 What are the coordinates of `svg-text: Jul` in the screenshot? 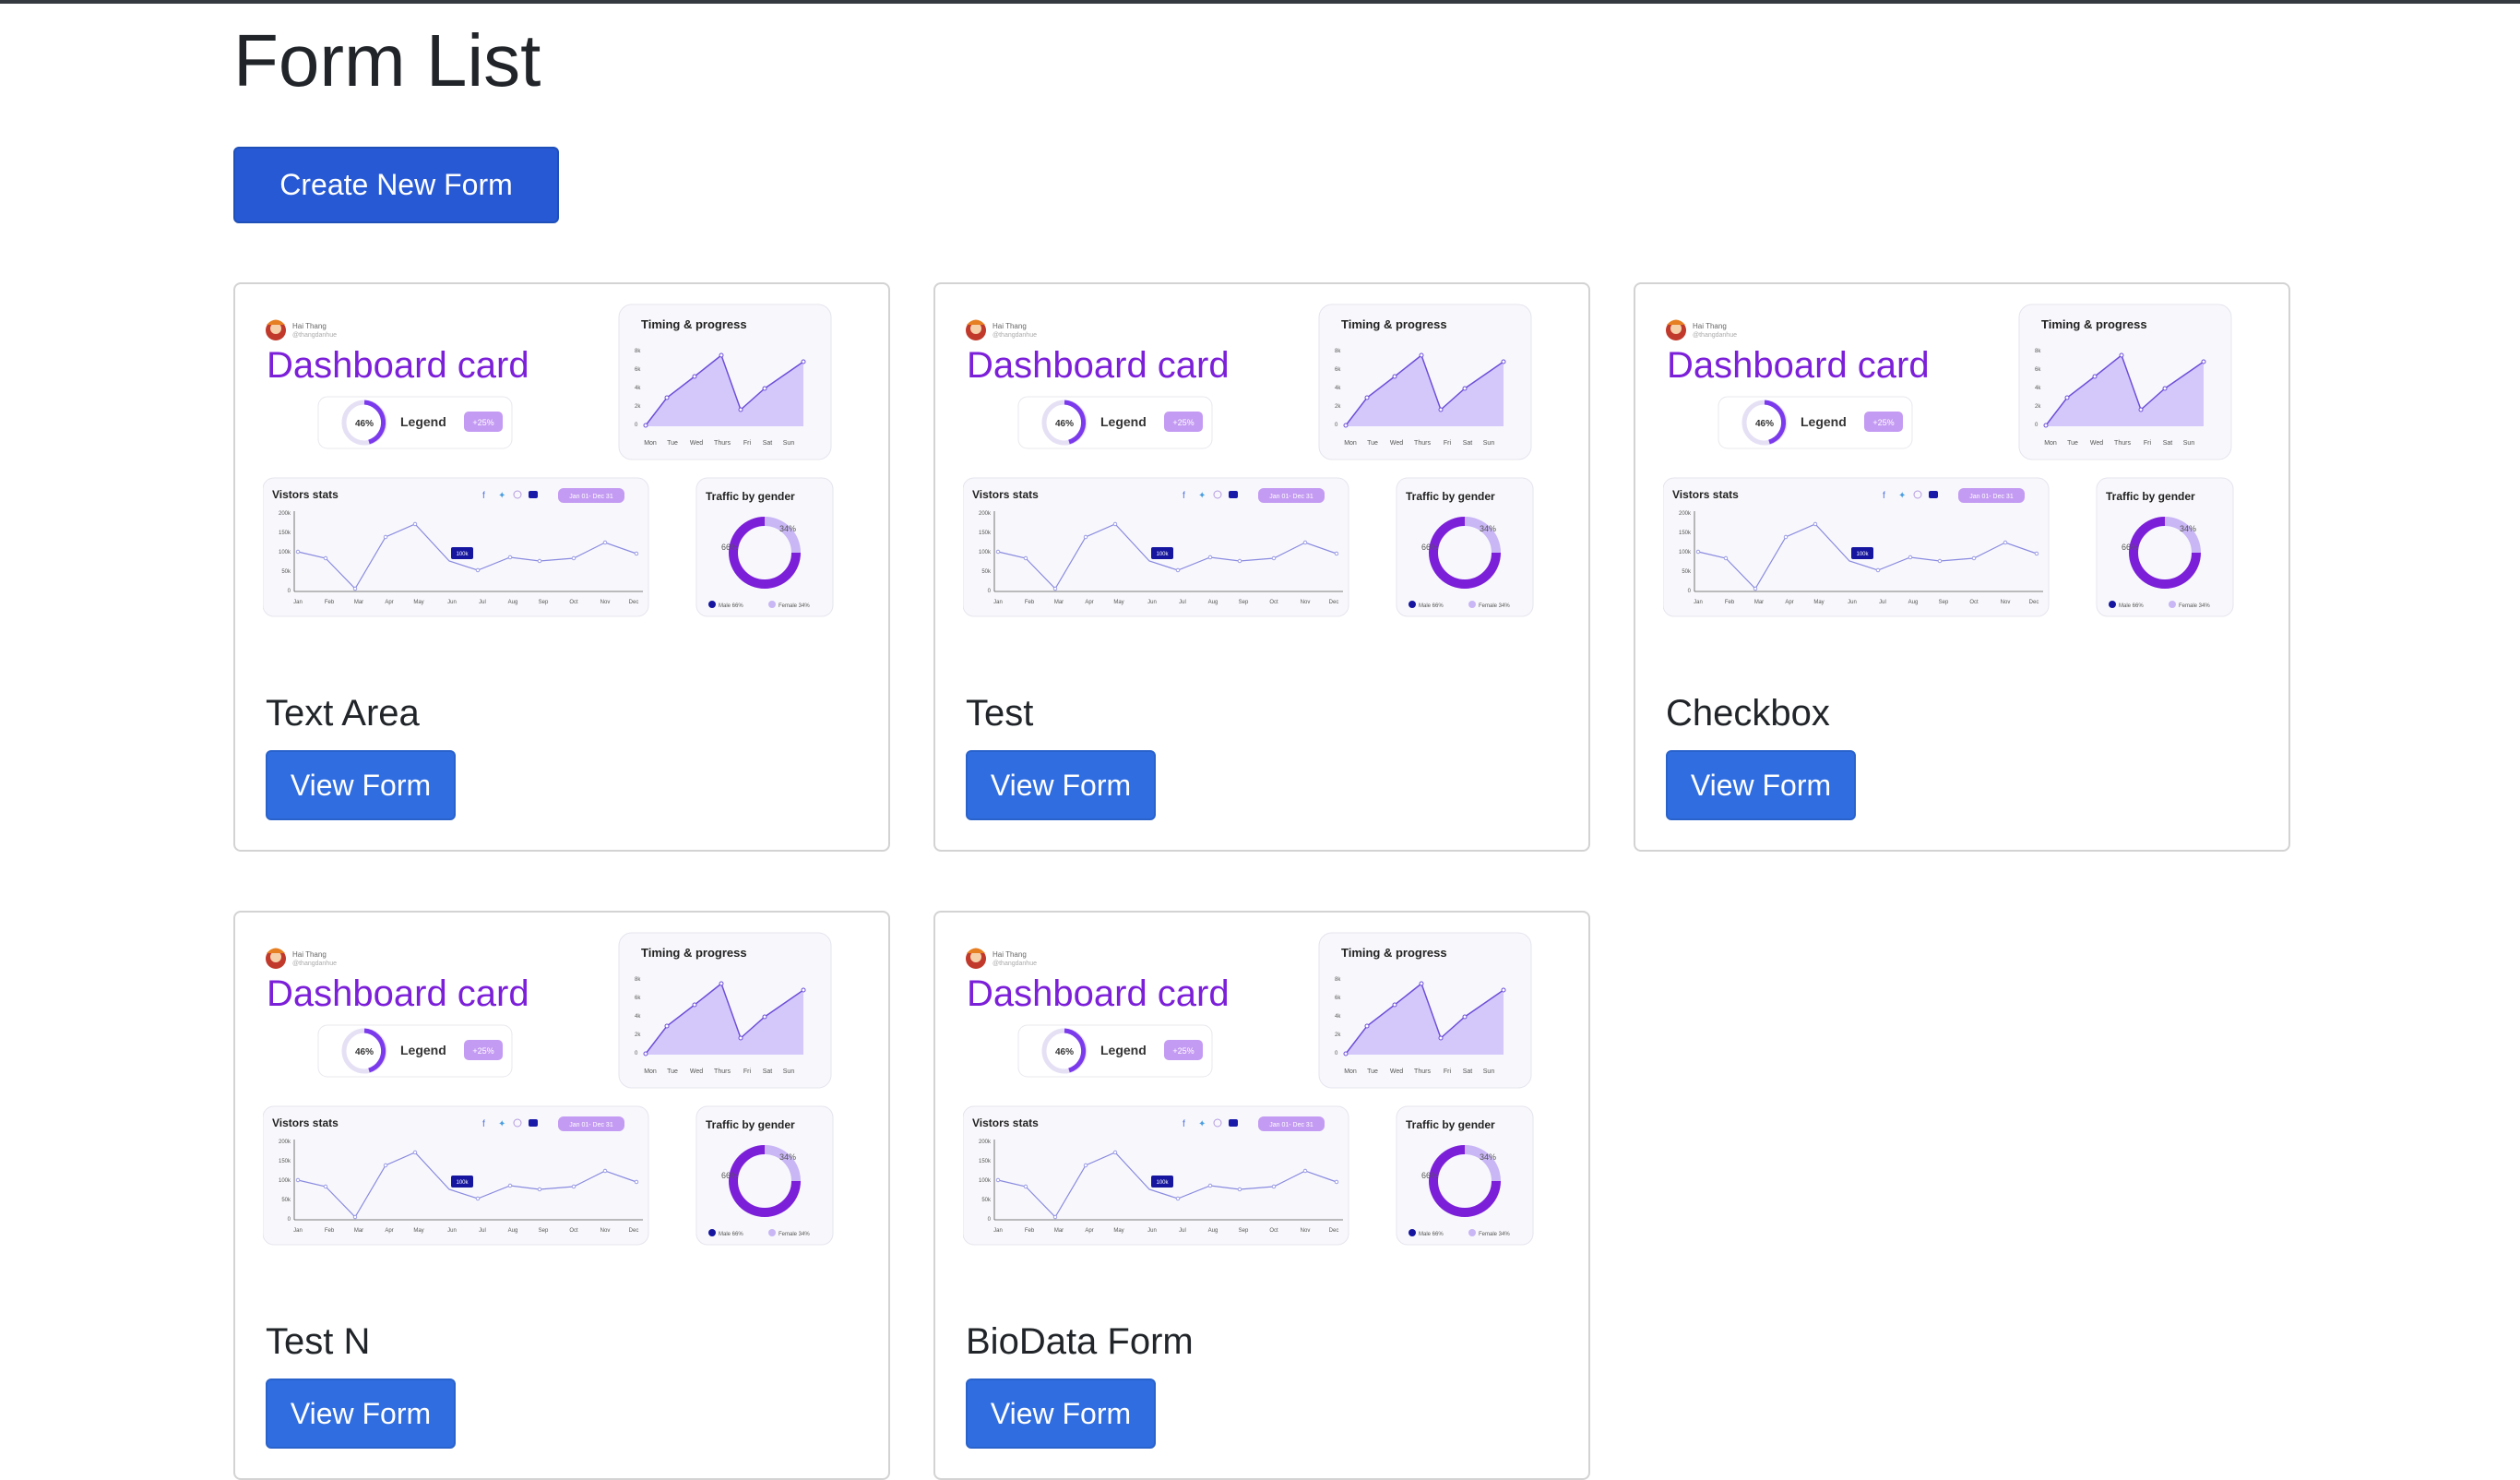 It's located at (1182, 603).